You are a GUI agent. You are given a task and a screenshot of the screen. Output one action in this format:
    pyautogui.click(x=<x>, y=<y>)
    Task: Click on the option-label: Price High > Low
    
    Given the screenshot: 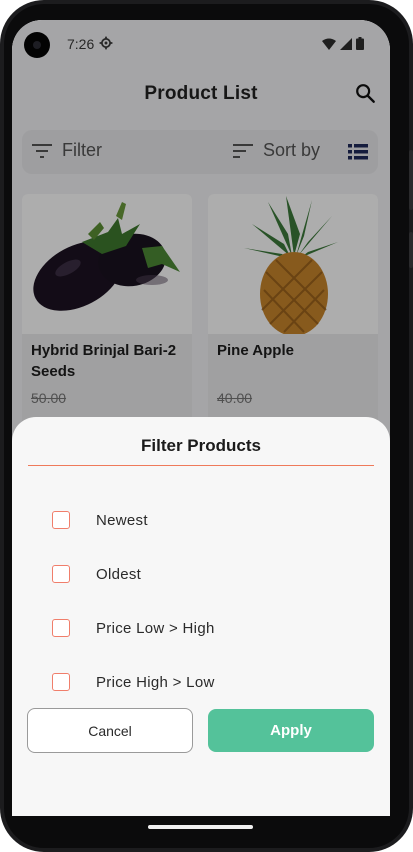 What is the action you would take?
    pyautogui.click(x=155, y=682)
    